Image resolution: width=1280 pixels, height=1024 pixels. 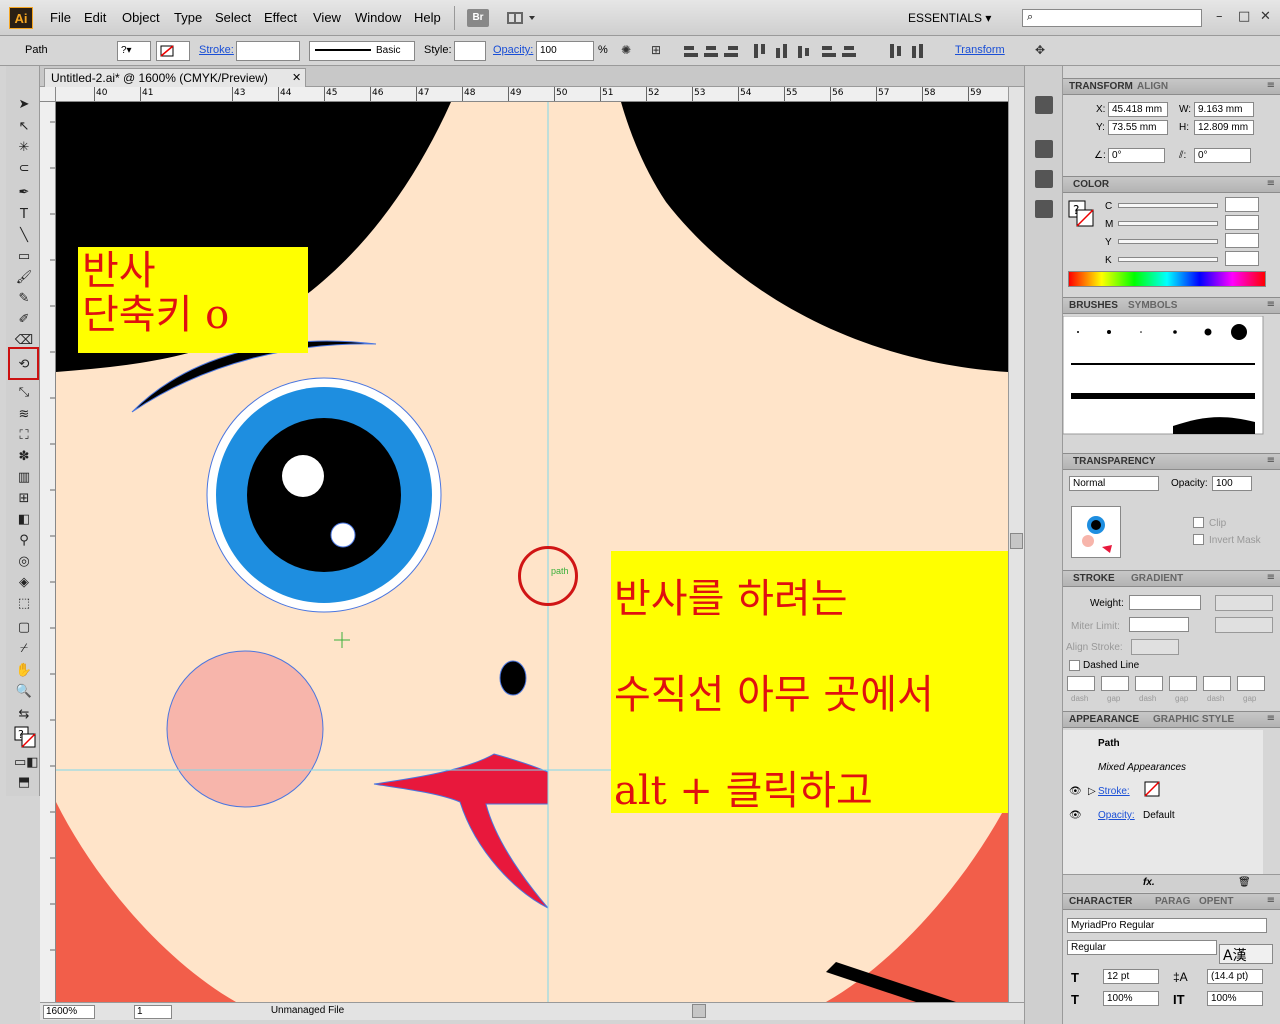 What do you see at coordinates (24, 236) in the screenshot?
I see `line-tool-icon: ╲` at bounding box center [24, 236].